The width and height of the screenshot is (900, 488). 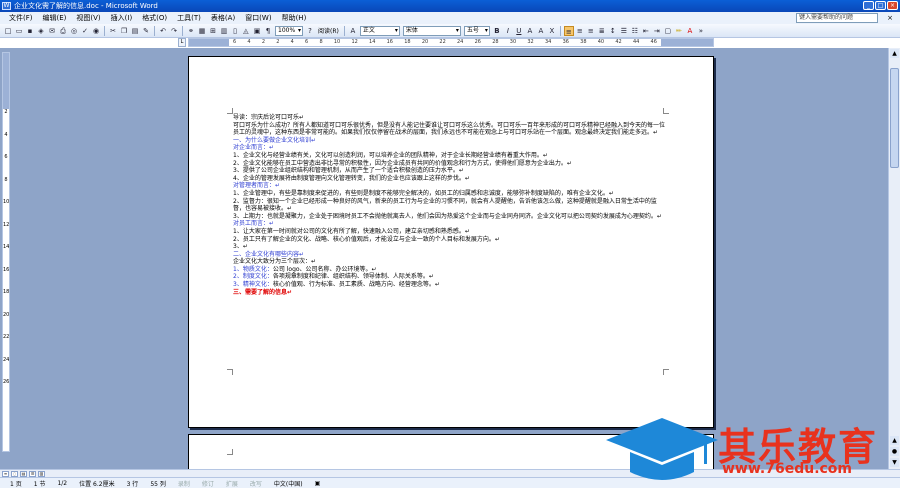 I want to click on font-size-select: 五号, so click(x=476, y=30).